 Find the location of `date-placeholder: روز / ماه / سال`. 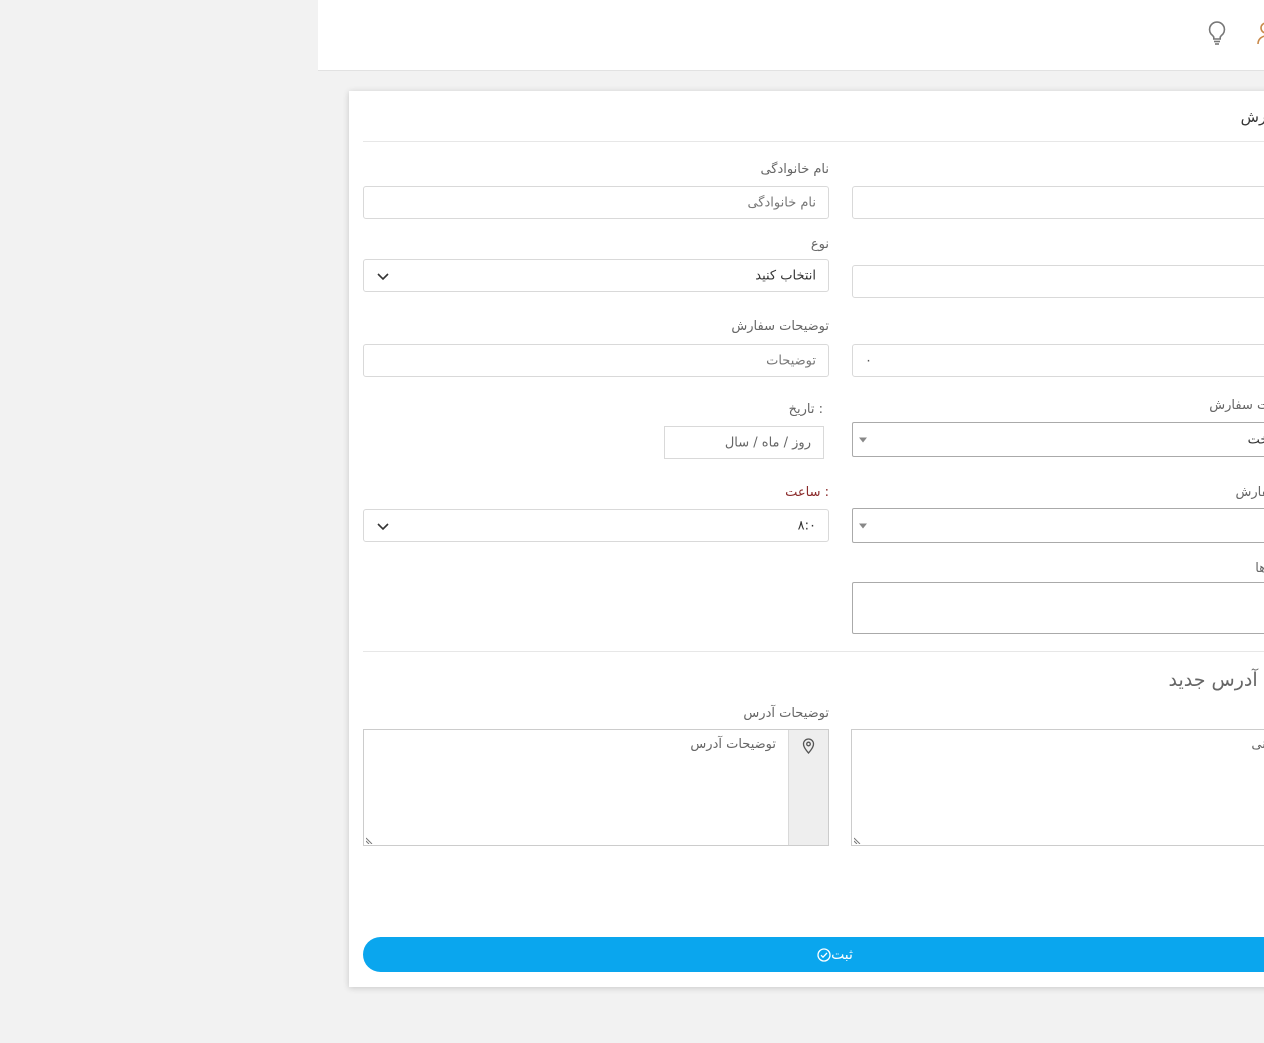

date-placeholder: روز / ماه / سال is located at coordinates (767, 442).